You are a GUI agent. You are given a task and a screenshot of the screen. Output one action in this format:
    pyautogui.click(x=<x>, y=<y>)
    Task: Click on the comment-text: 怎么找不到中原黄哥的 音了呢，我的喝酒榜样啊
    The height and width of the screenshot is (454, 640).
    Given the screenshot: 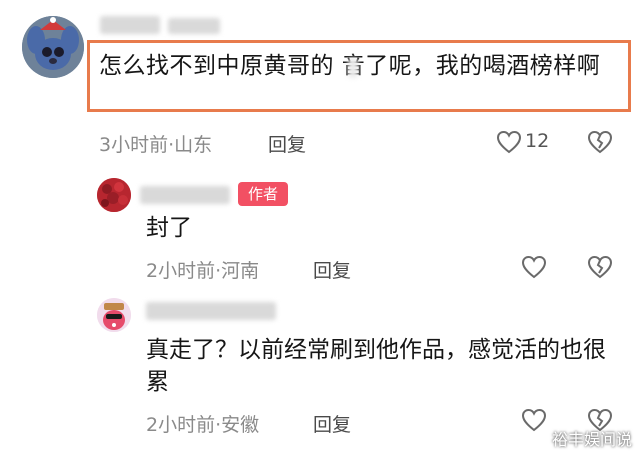 What is the action you would take?
    pyautogui.click(x=350, y=66)
    